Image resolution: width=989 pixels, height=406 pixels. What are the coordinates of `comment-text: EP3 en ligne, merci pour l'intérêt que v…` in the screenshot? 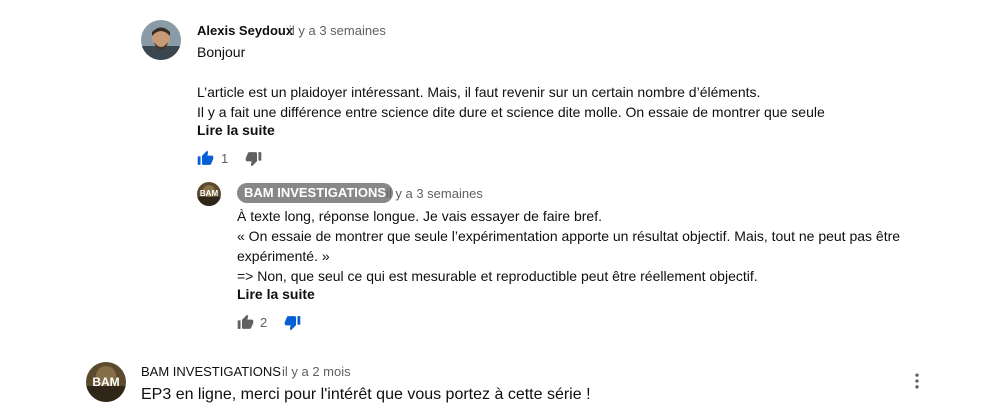 It's located at (366, 394).